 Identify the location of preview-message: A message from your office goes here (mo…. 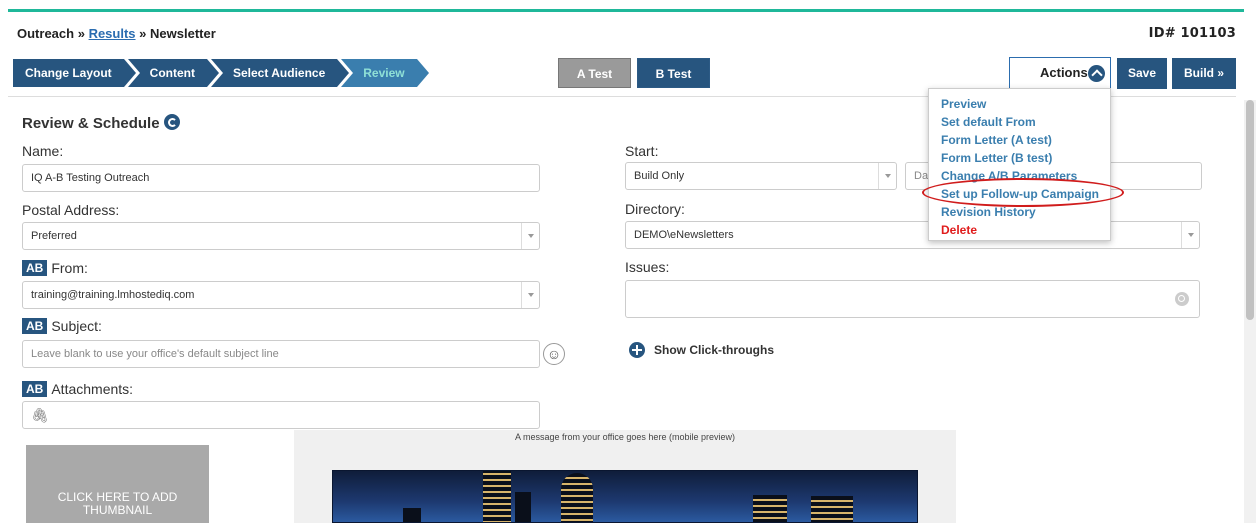
(625, 437).